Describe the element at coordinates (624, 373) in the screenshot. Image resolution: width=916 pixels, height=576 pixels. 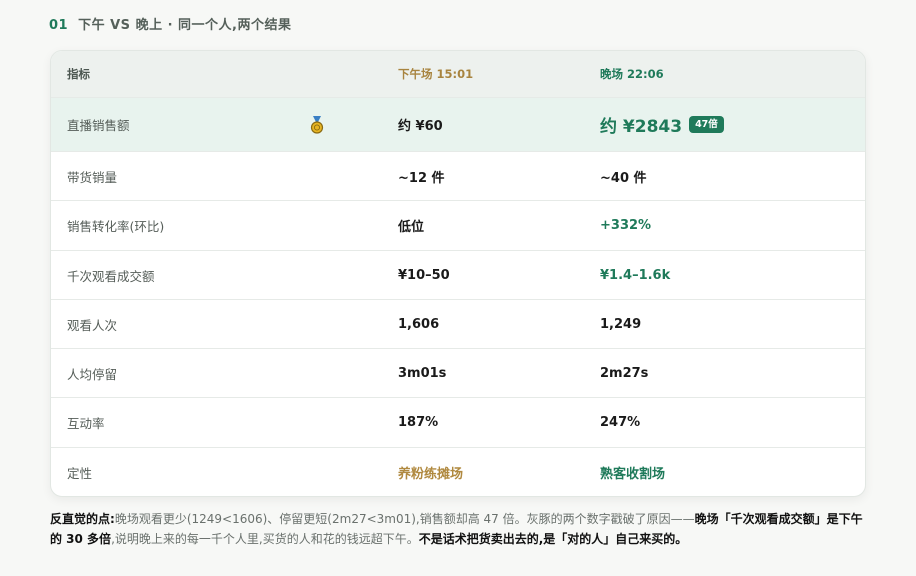
I see `evening-value: 2m27s` at that location.